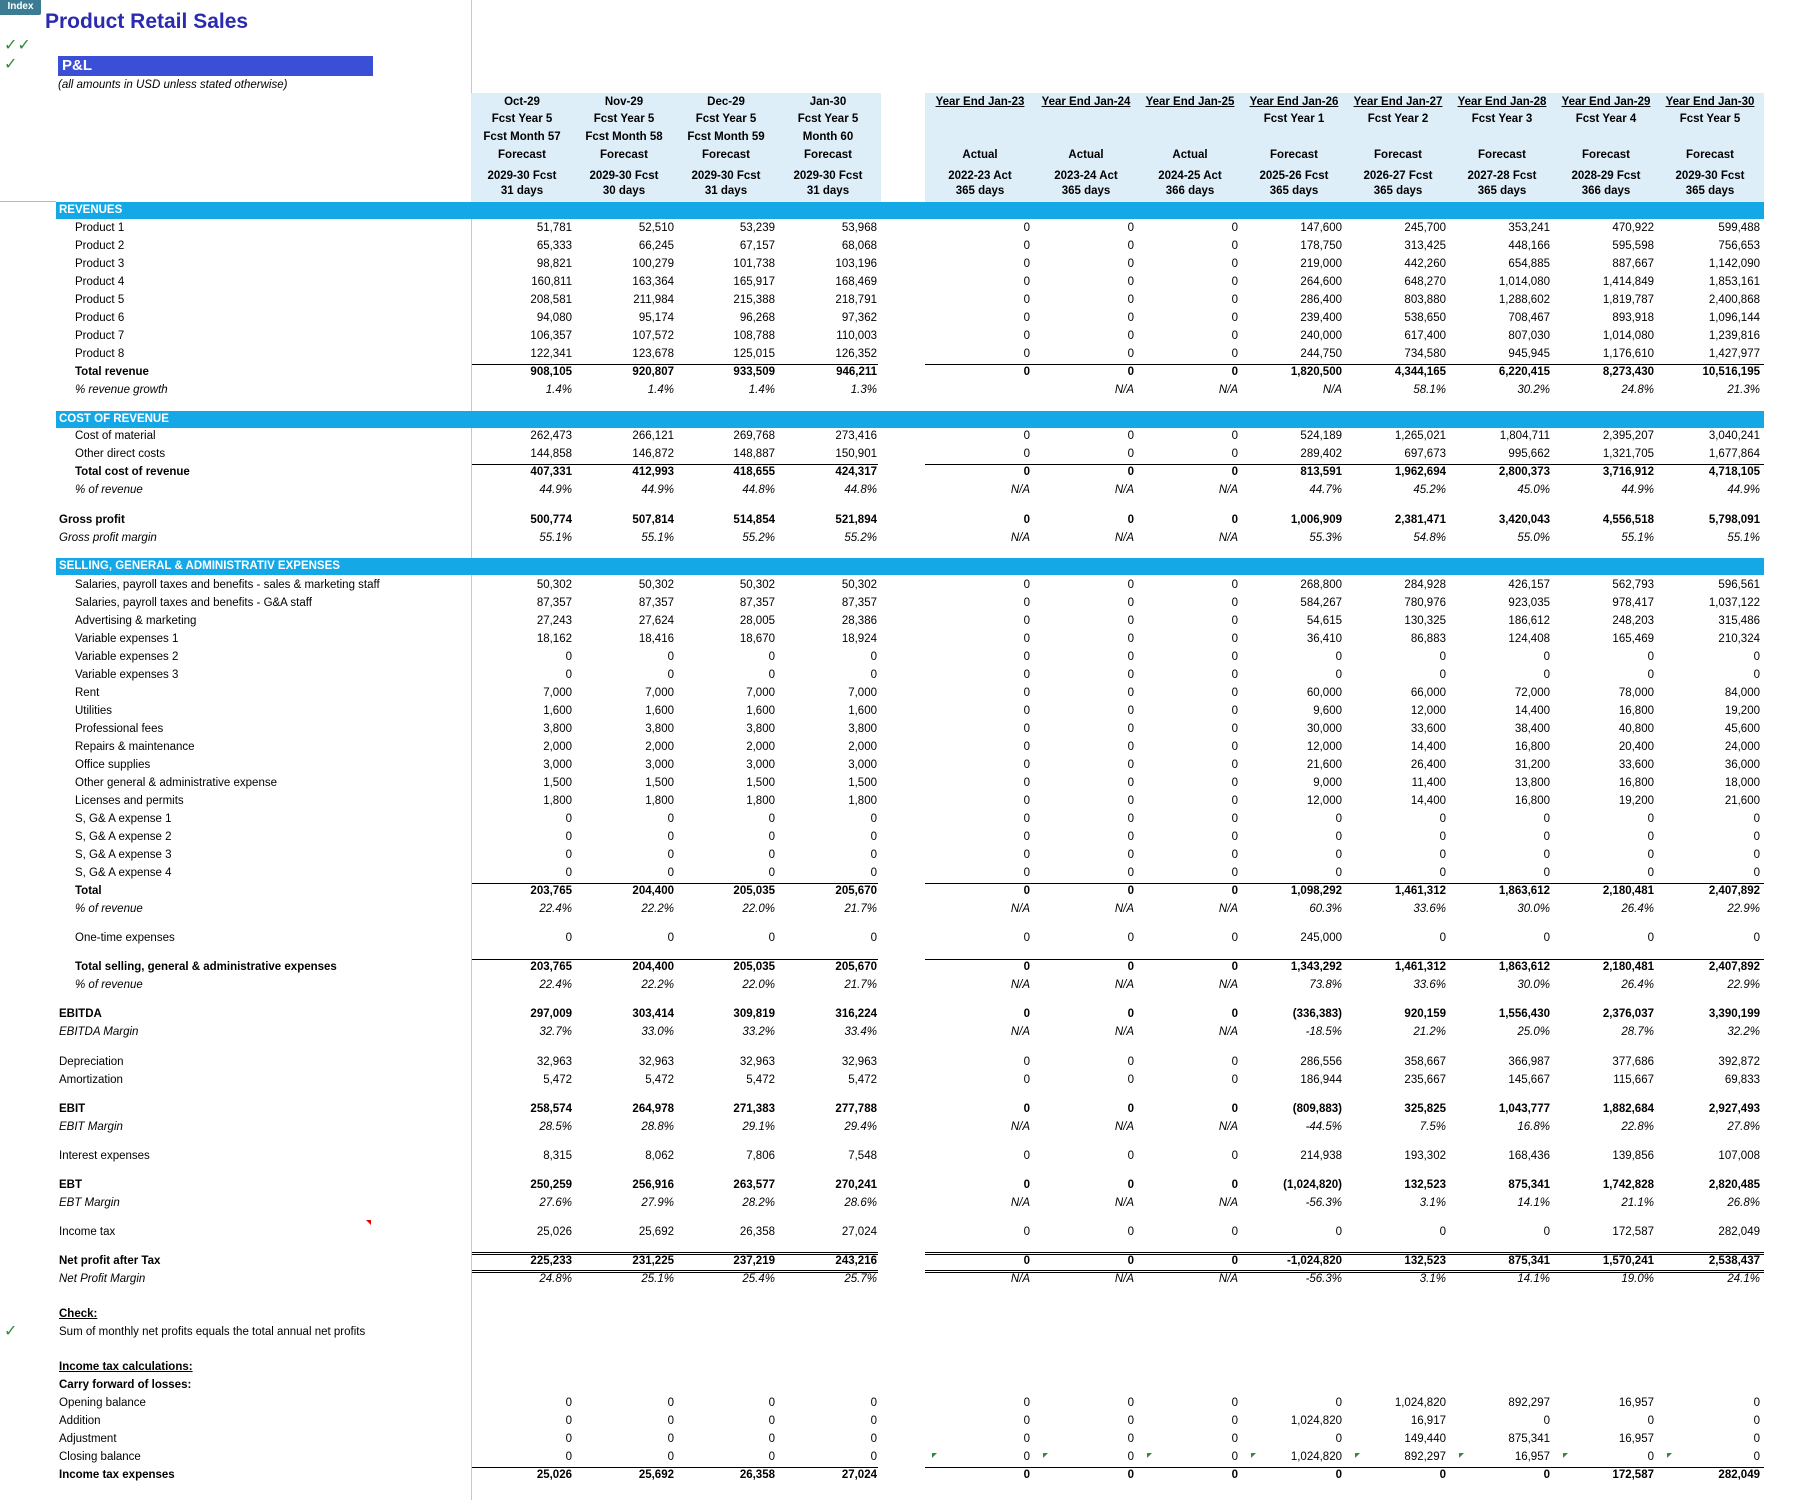  What do you see at coordinates (1396, 967) in the screenshot?
I see `cell-value: 1,461,312` at bounding box center [1396, 967].